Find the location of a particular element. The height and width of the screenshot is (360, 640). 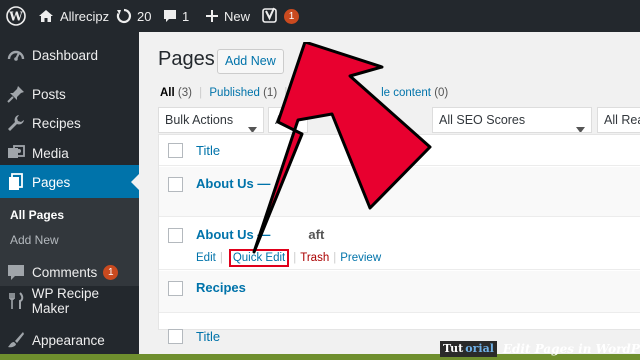

filter-all: All is located at coordinates (167, 93).